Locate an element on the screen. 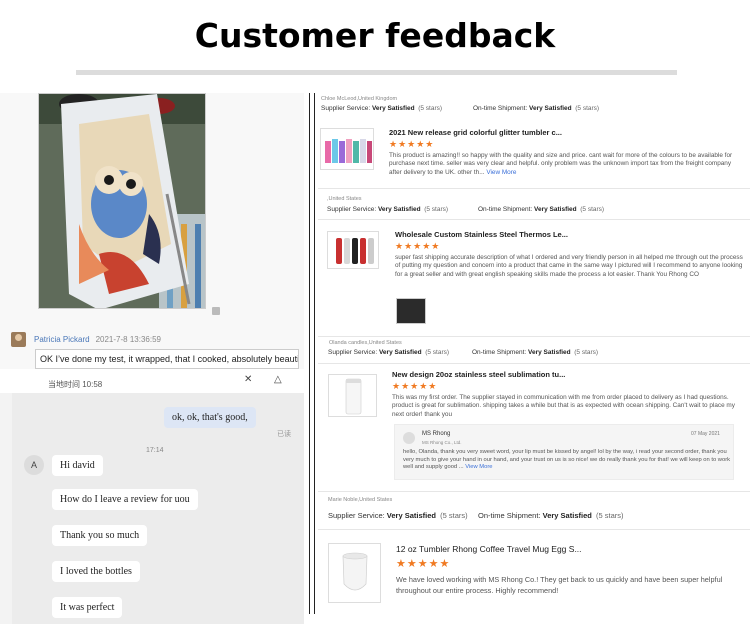  sender-name: Patricia Pickard is located at coordinates (62, 339).